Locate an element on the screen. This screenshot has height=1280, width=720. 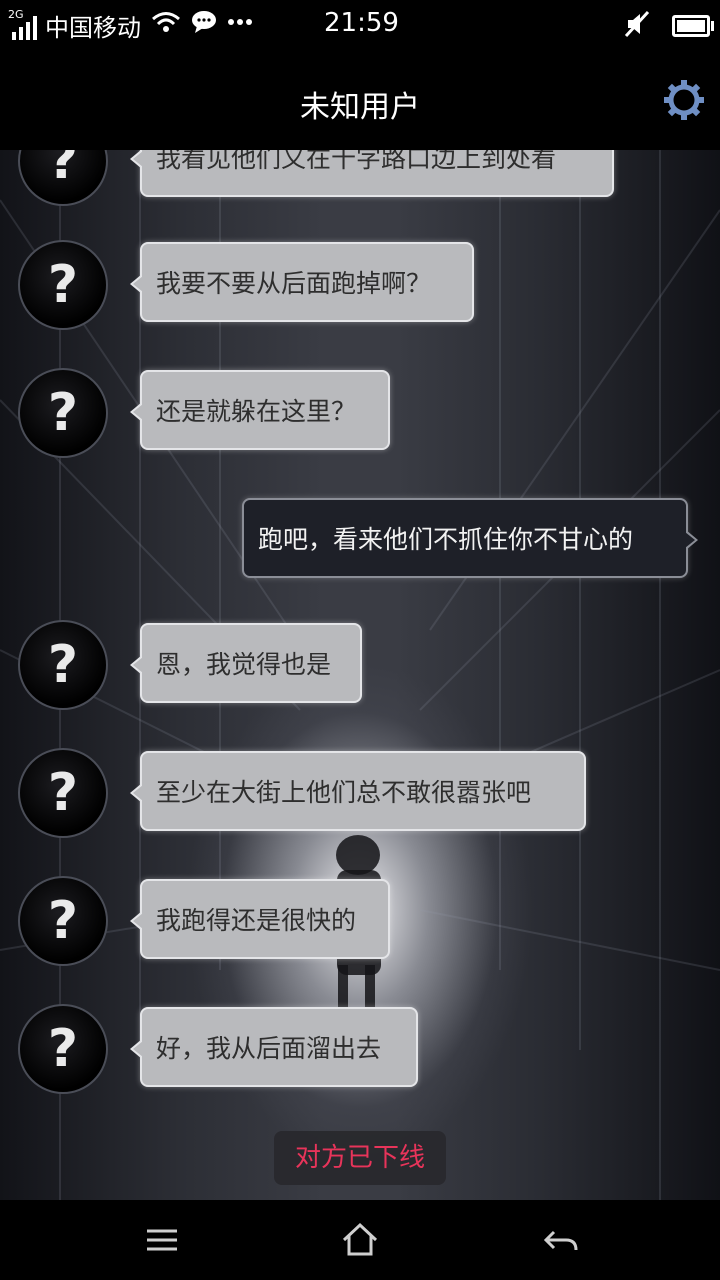
status-bar: 2G 中国移动 21:59 is located at coordinates (360, 25).